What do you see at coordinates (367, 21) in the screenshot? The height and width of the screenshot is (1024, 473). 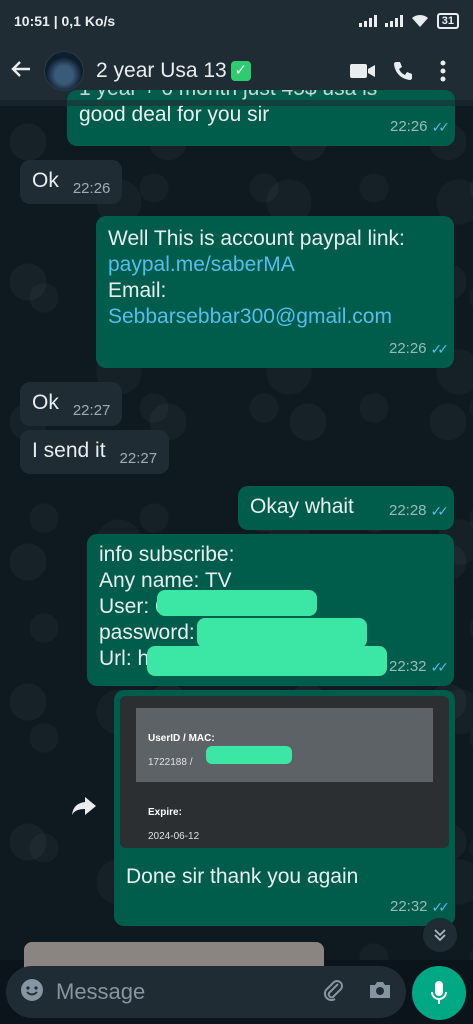 I see `signal-icon` at bounding box center [367, 21].